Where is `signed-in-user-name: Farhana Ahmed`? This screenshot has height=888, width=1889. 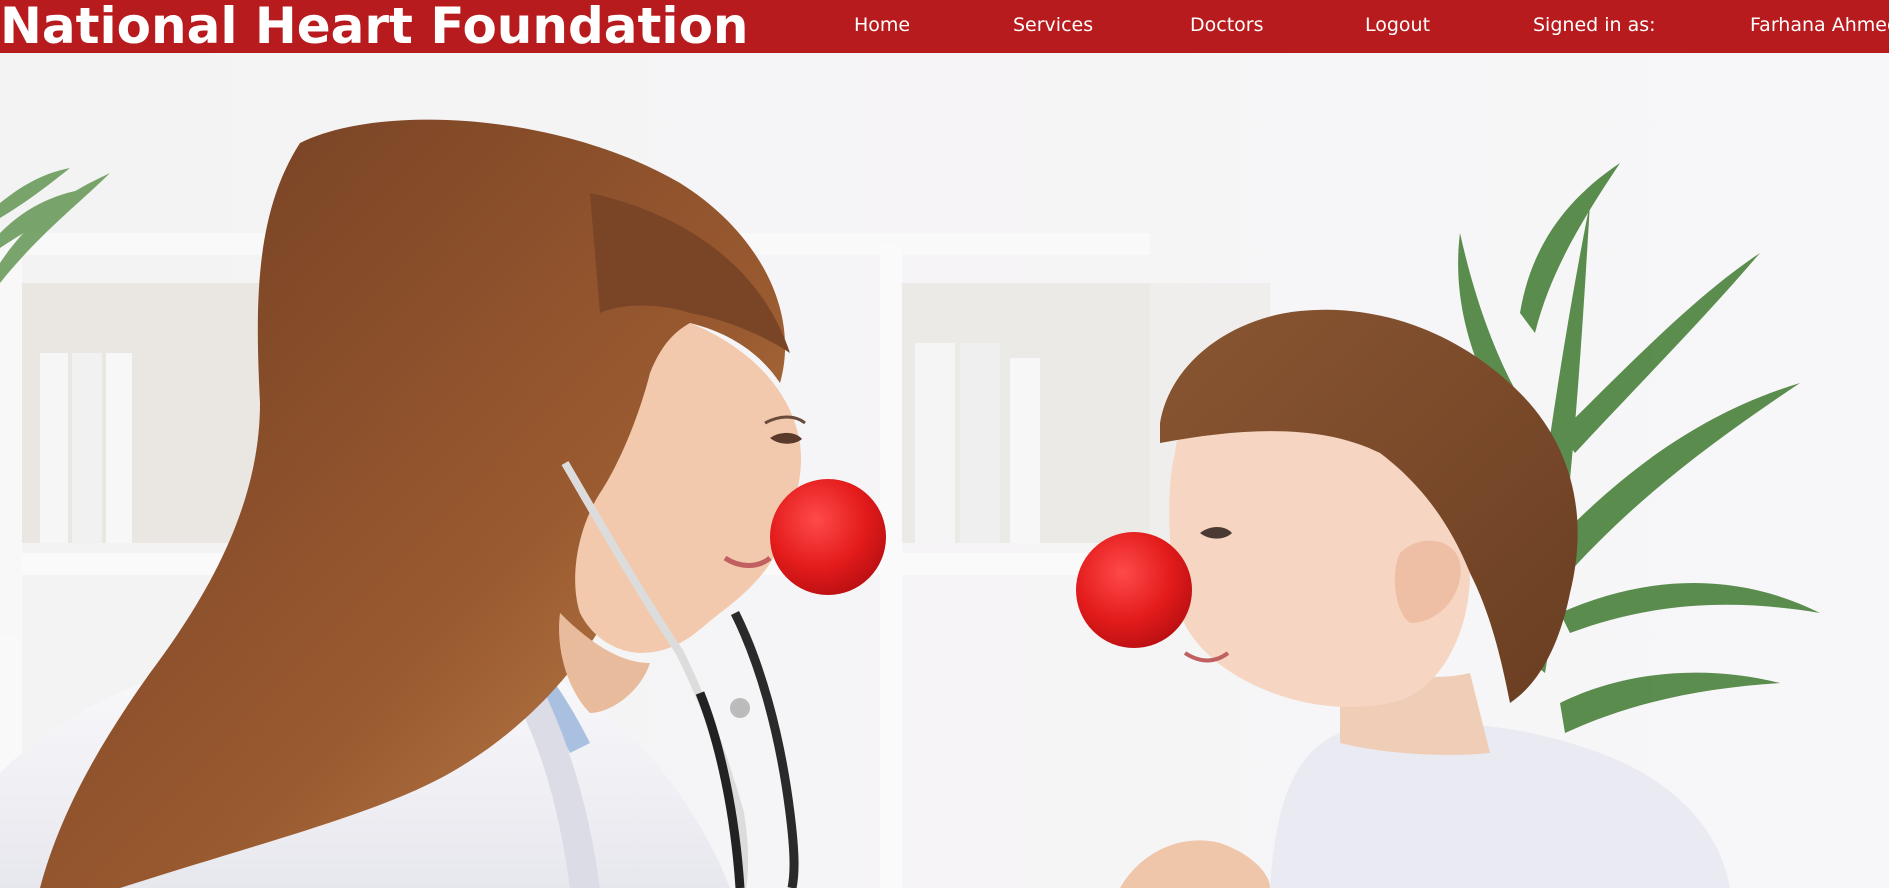
signed-in-user-name: Farhana Ahmed is located at coordinates (1819, 25).